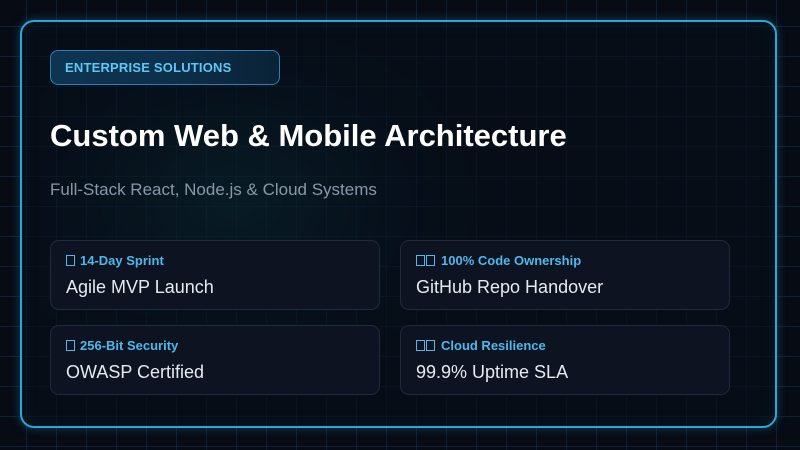  I want to click on page-title: Custom Web & Mobile Architecture, so click(308, 135).